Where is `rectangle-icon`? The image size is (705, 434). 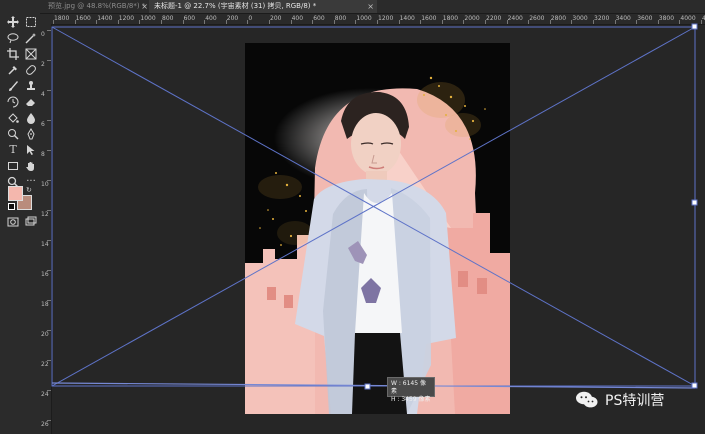
rectangle-icon is located at coordinates (13, 166).